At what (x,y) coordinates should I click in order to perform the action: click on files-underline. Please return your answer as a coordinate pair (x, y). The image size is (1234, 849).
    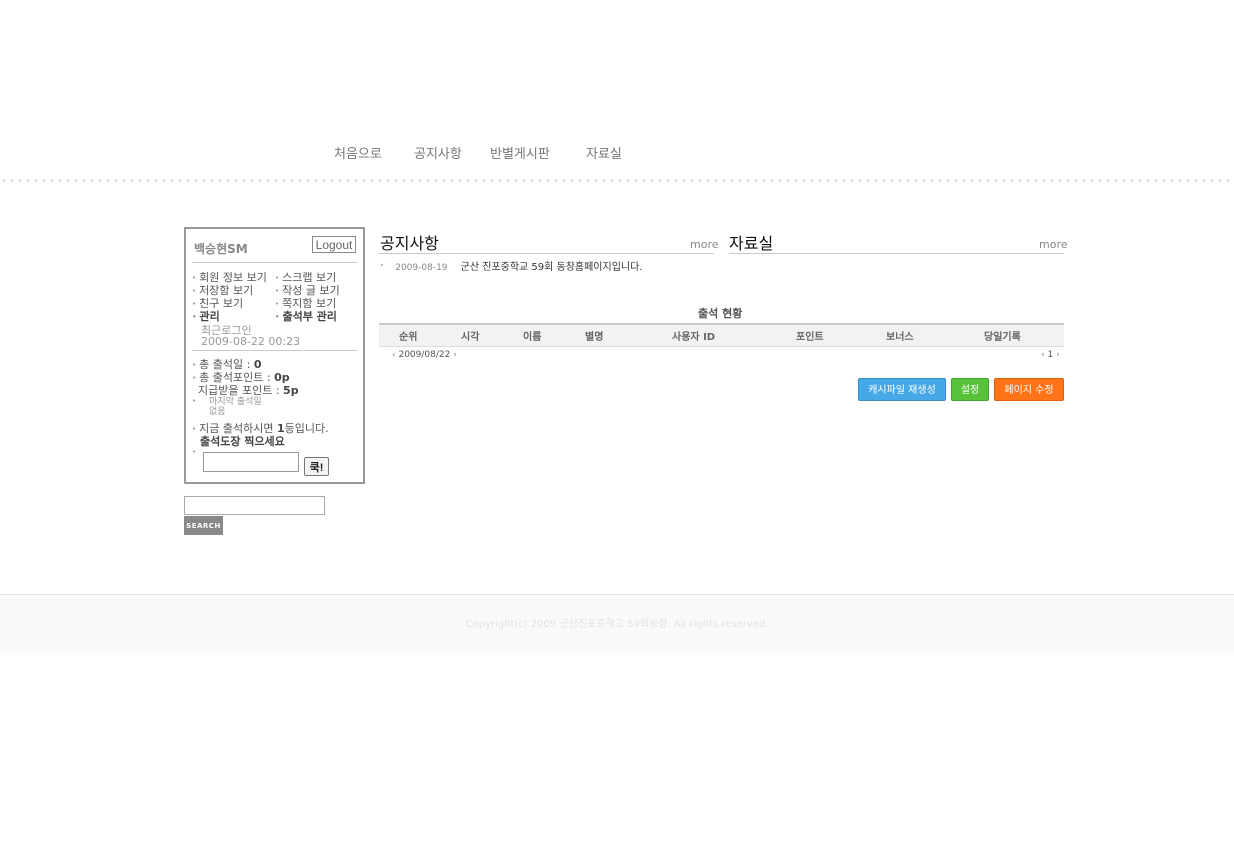
    Looking at the image, I should click on (896, 253).